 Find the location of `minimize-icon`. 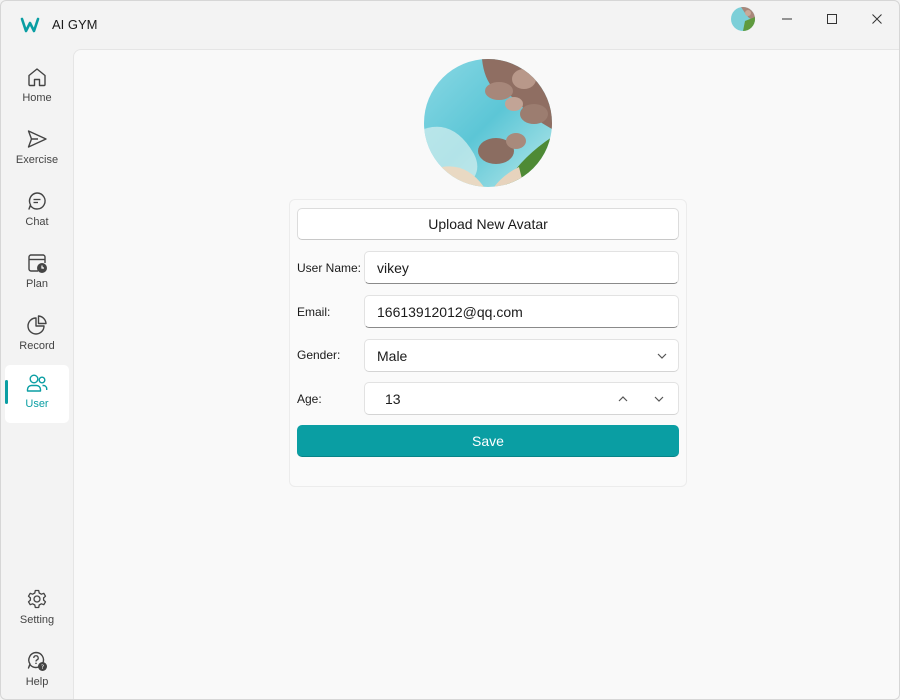

minimize-icon is located at coordinates (787, 19).